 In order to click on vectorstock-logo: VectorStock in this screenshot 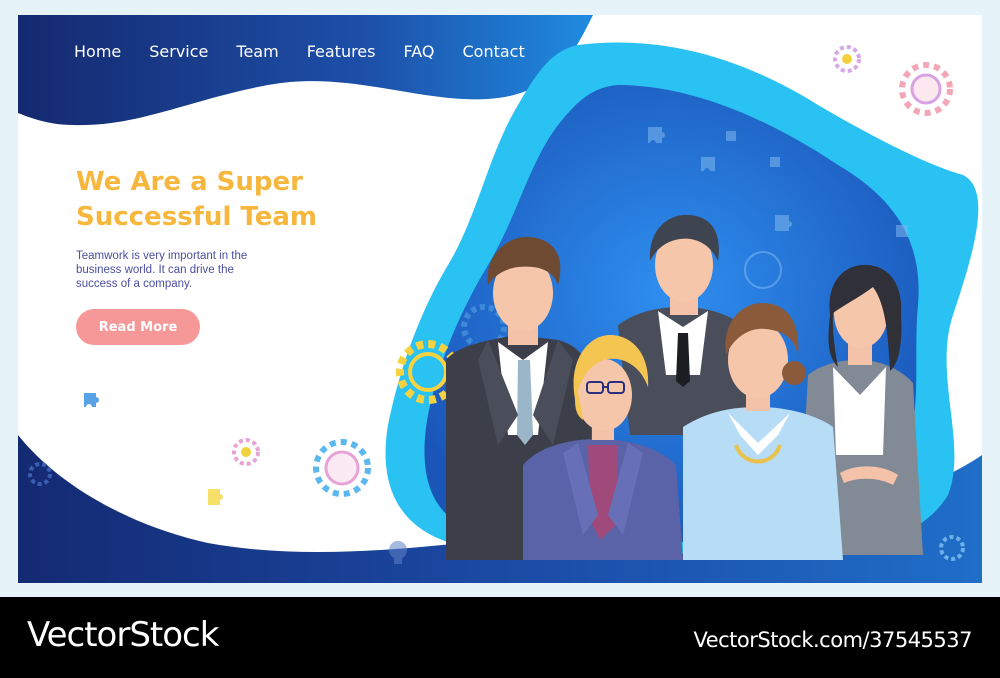, I will do `click(123, 635)`.